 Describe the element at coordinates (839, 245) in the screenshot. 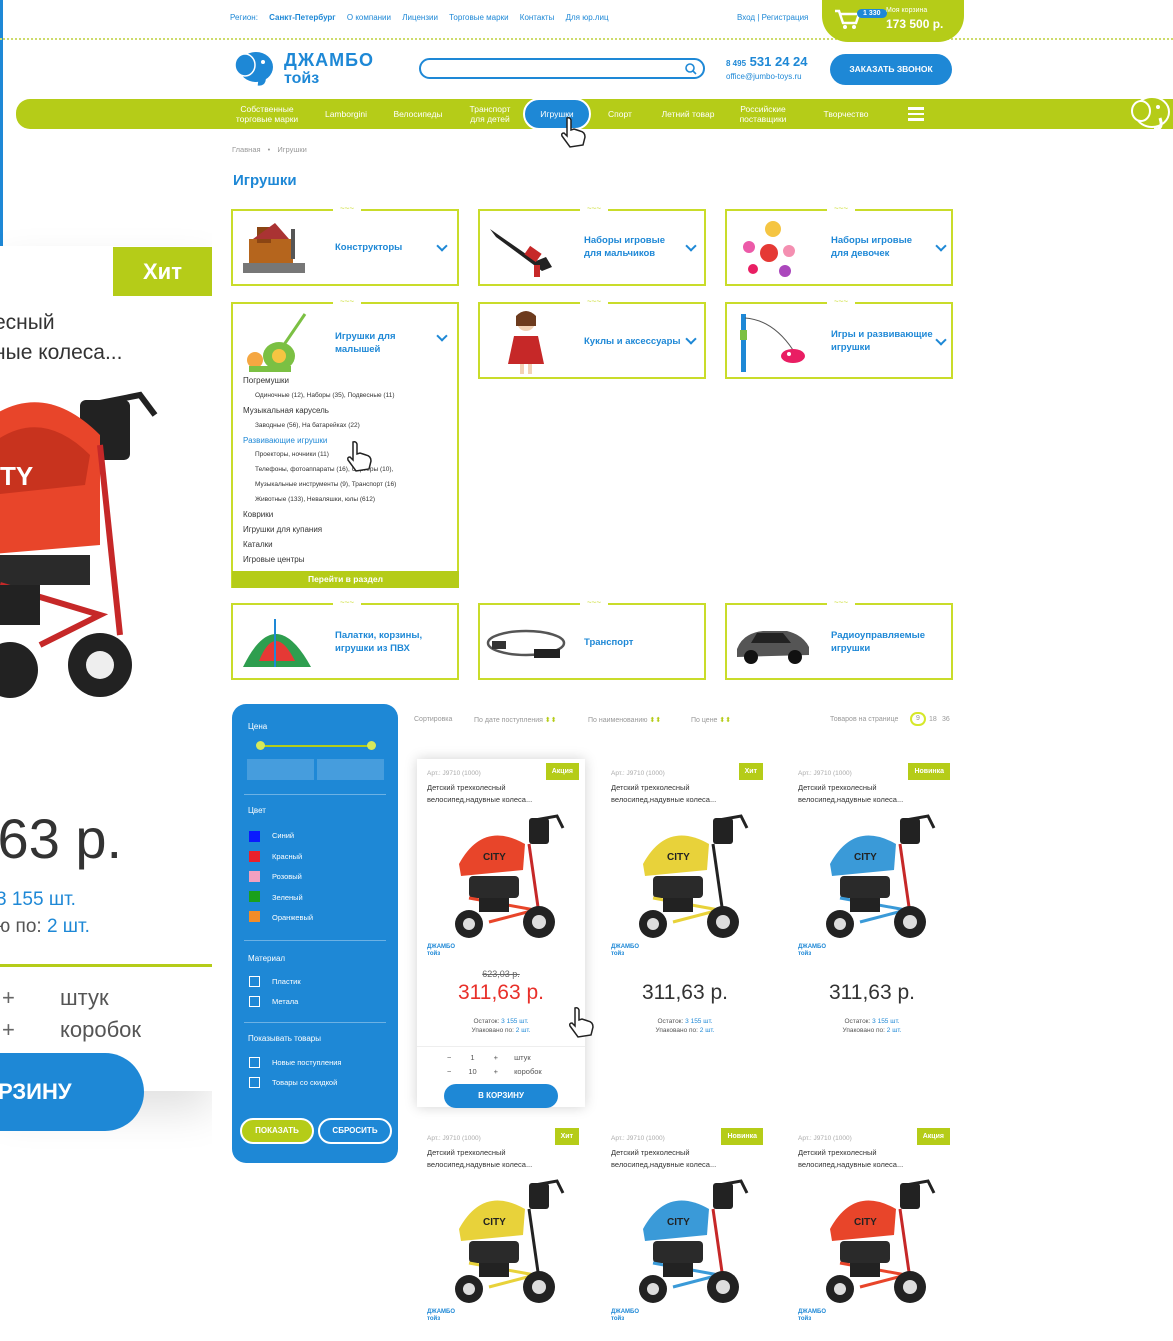

I see `category-card-girls-sets: ~~~ Наборы игровые для девочек` at that location.